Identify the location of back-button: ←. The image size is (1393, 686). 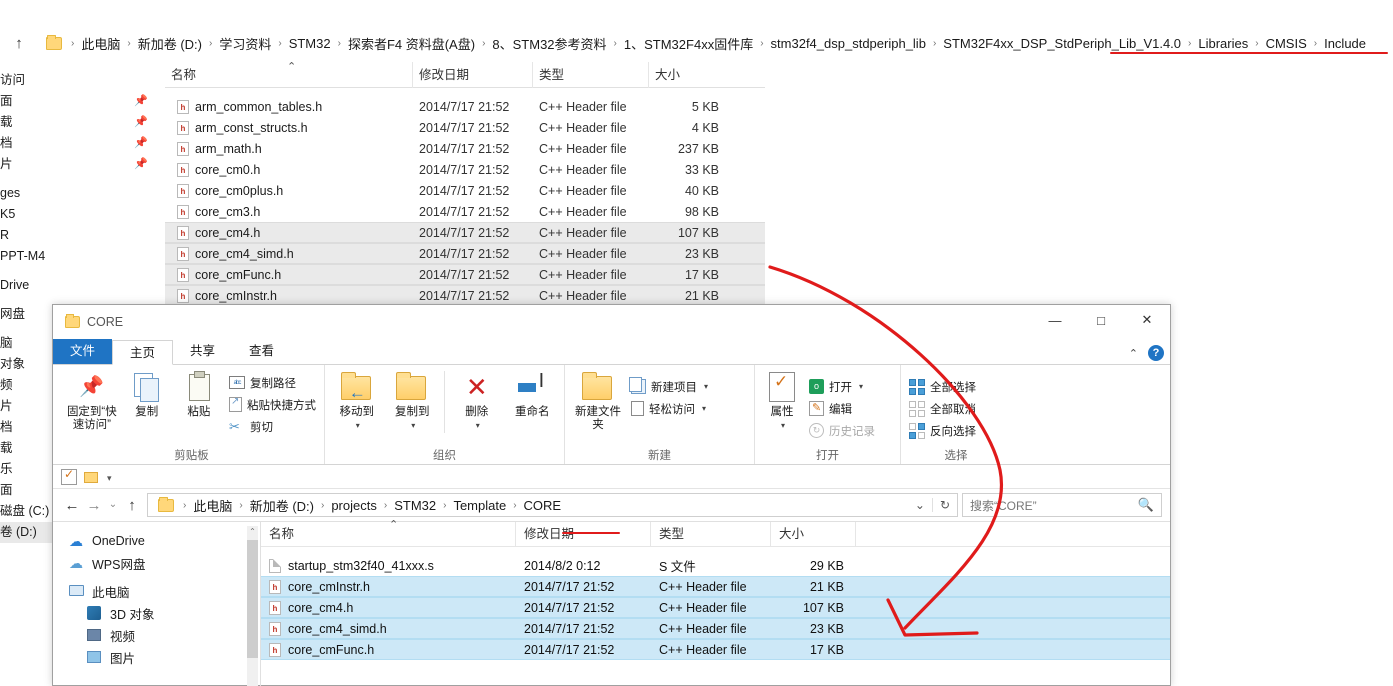
(72, 505).